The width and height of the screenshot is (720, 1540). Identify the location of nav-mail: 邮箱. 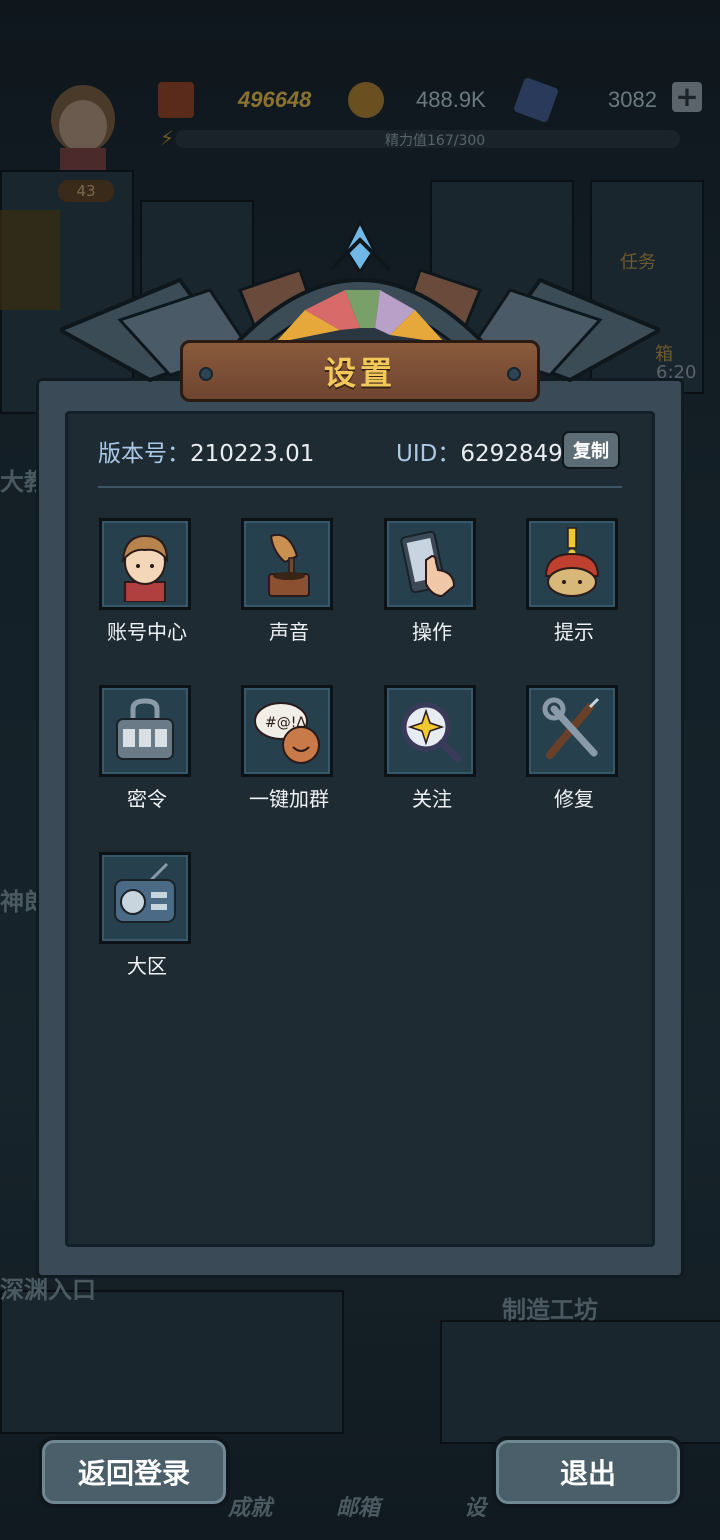
(358, 1506).